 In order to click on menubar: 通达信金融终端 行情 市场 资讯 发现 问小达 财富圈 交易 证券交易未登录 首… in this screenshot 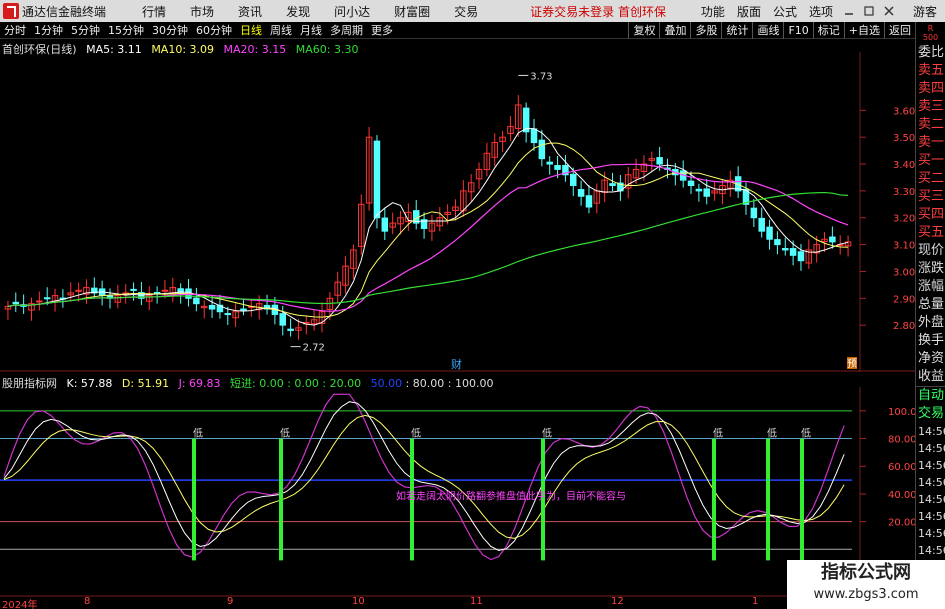, I will do `click(472, 11)`.